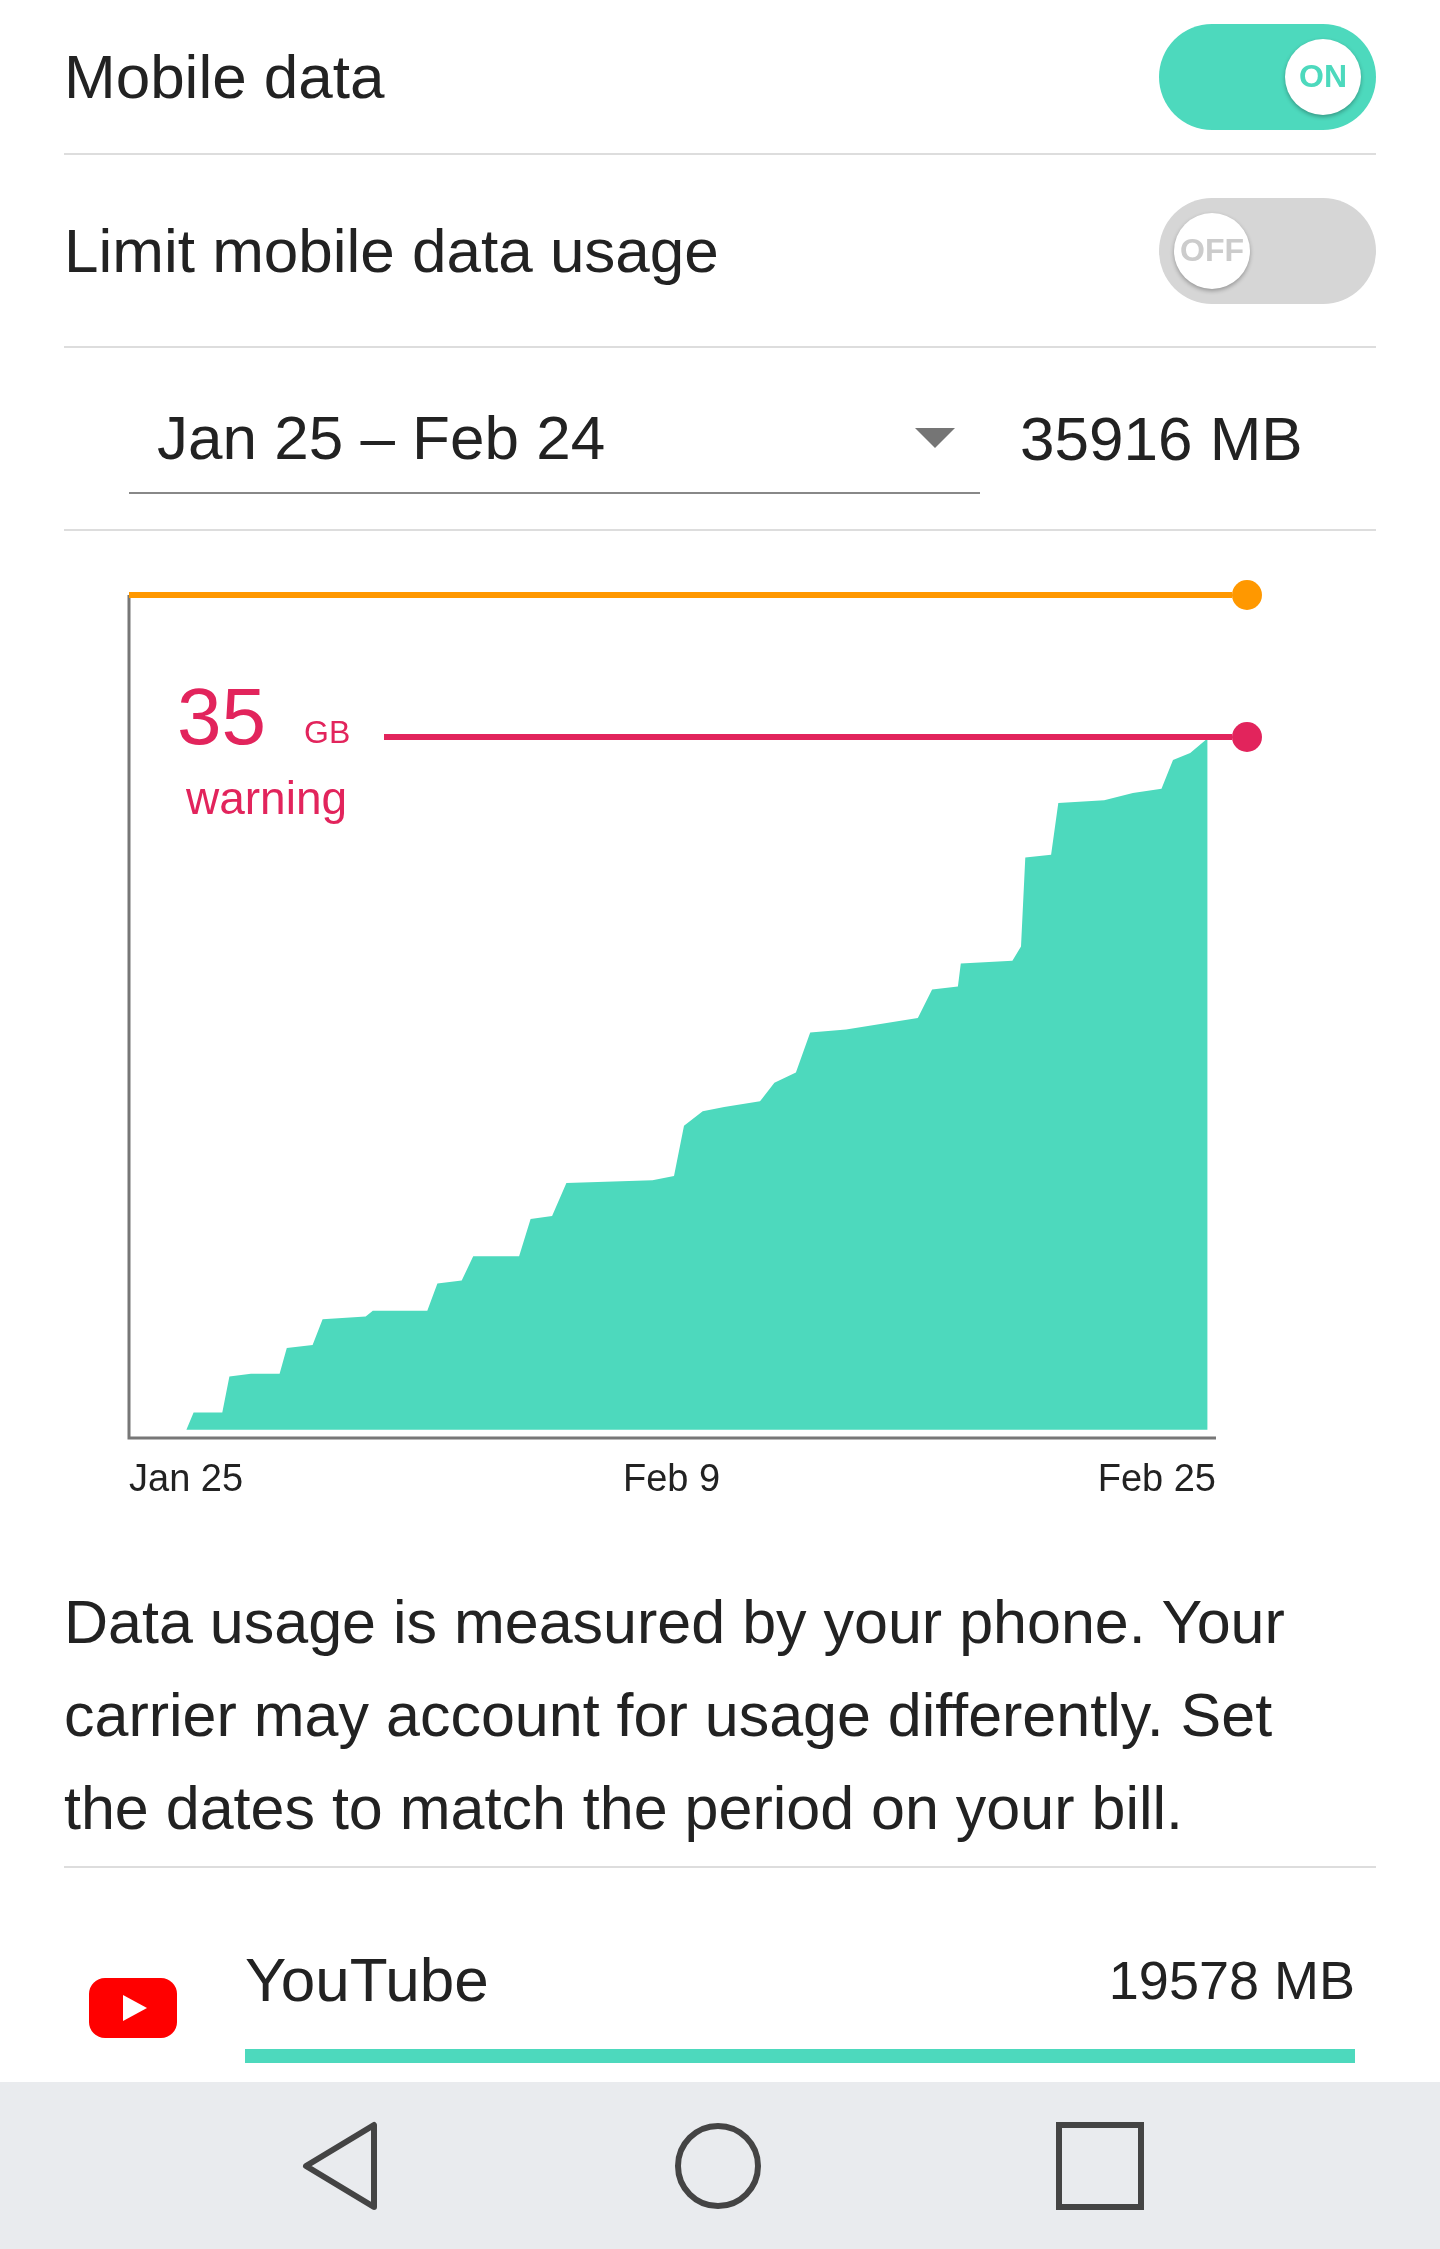  What do you see at coordinates (1267, 76) in the screenshot?
I see `toggle-switch: ON` at bounding box center [1267, 76].